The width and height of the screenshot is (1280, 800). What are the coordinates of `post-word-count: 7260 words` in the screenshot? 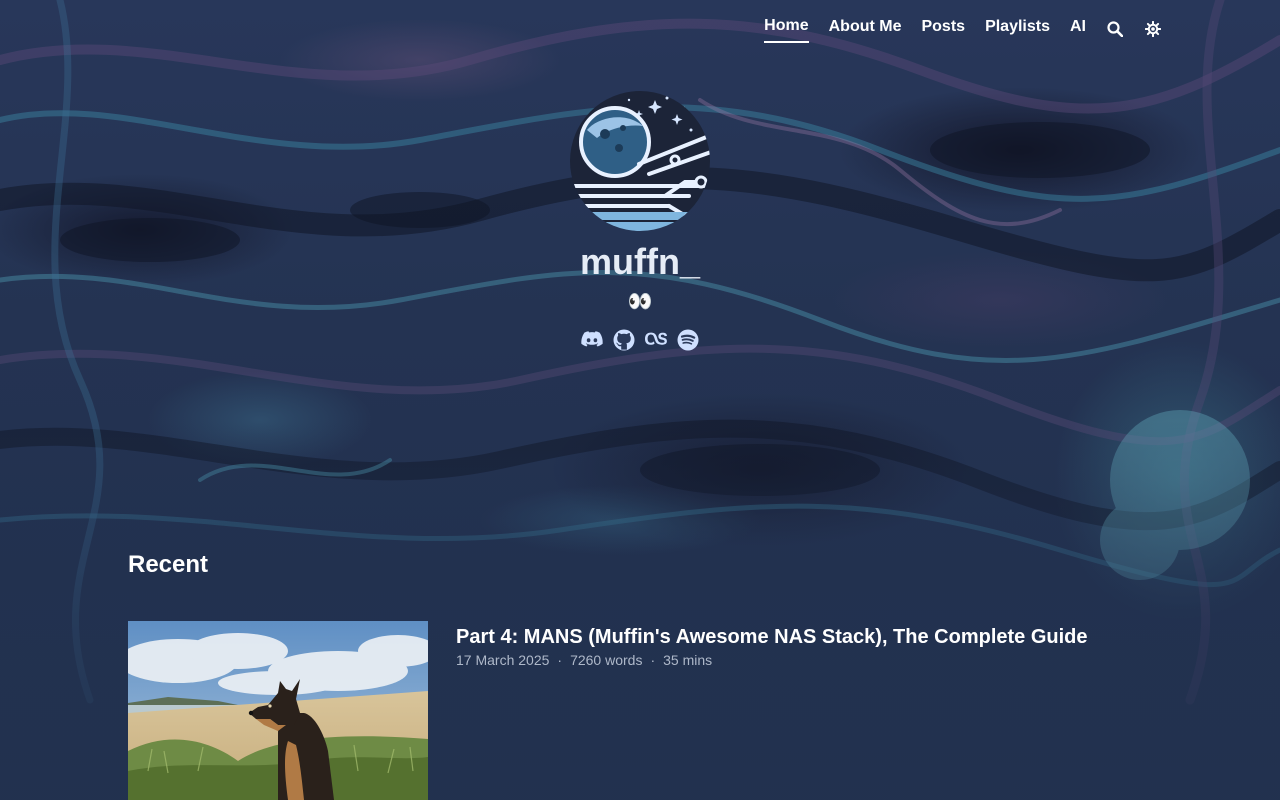 It's located at (606, 660).